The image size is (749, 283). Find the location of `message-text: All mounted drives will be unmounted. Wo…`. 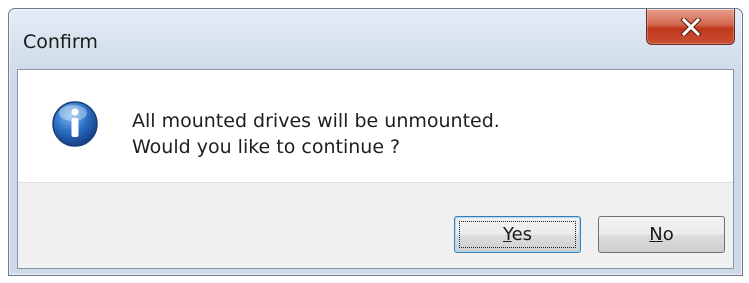

message-text: All mounted drives will be unmounted. Wo… is located at coordinates (316, 134).